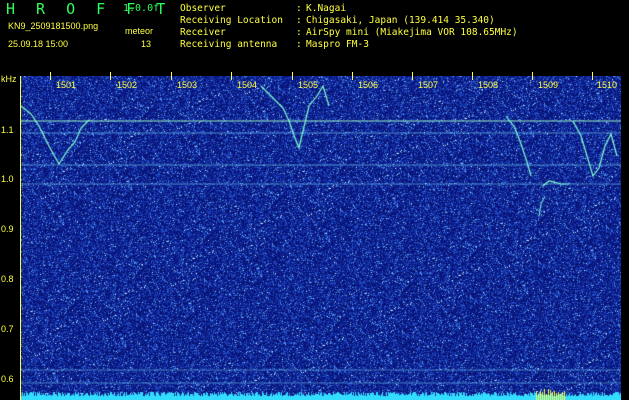 The height and width of the screenshot is (400, 629). I want to click on meteor-label: meteor, so click(139, 31).